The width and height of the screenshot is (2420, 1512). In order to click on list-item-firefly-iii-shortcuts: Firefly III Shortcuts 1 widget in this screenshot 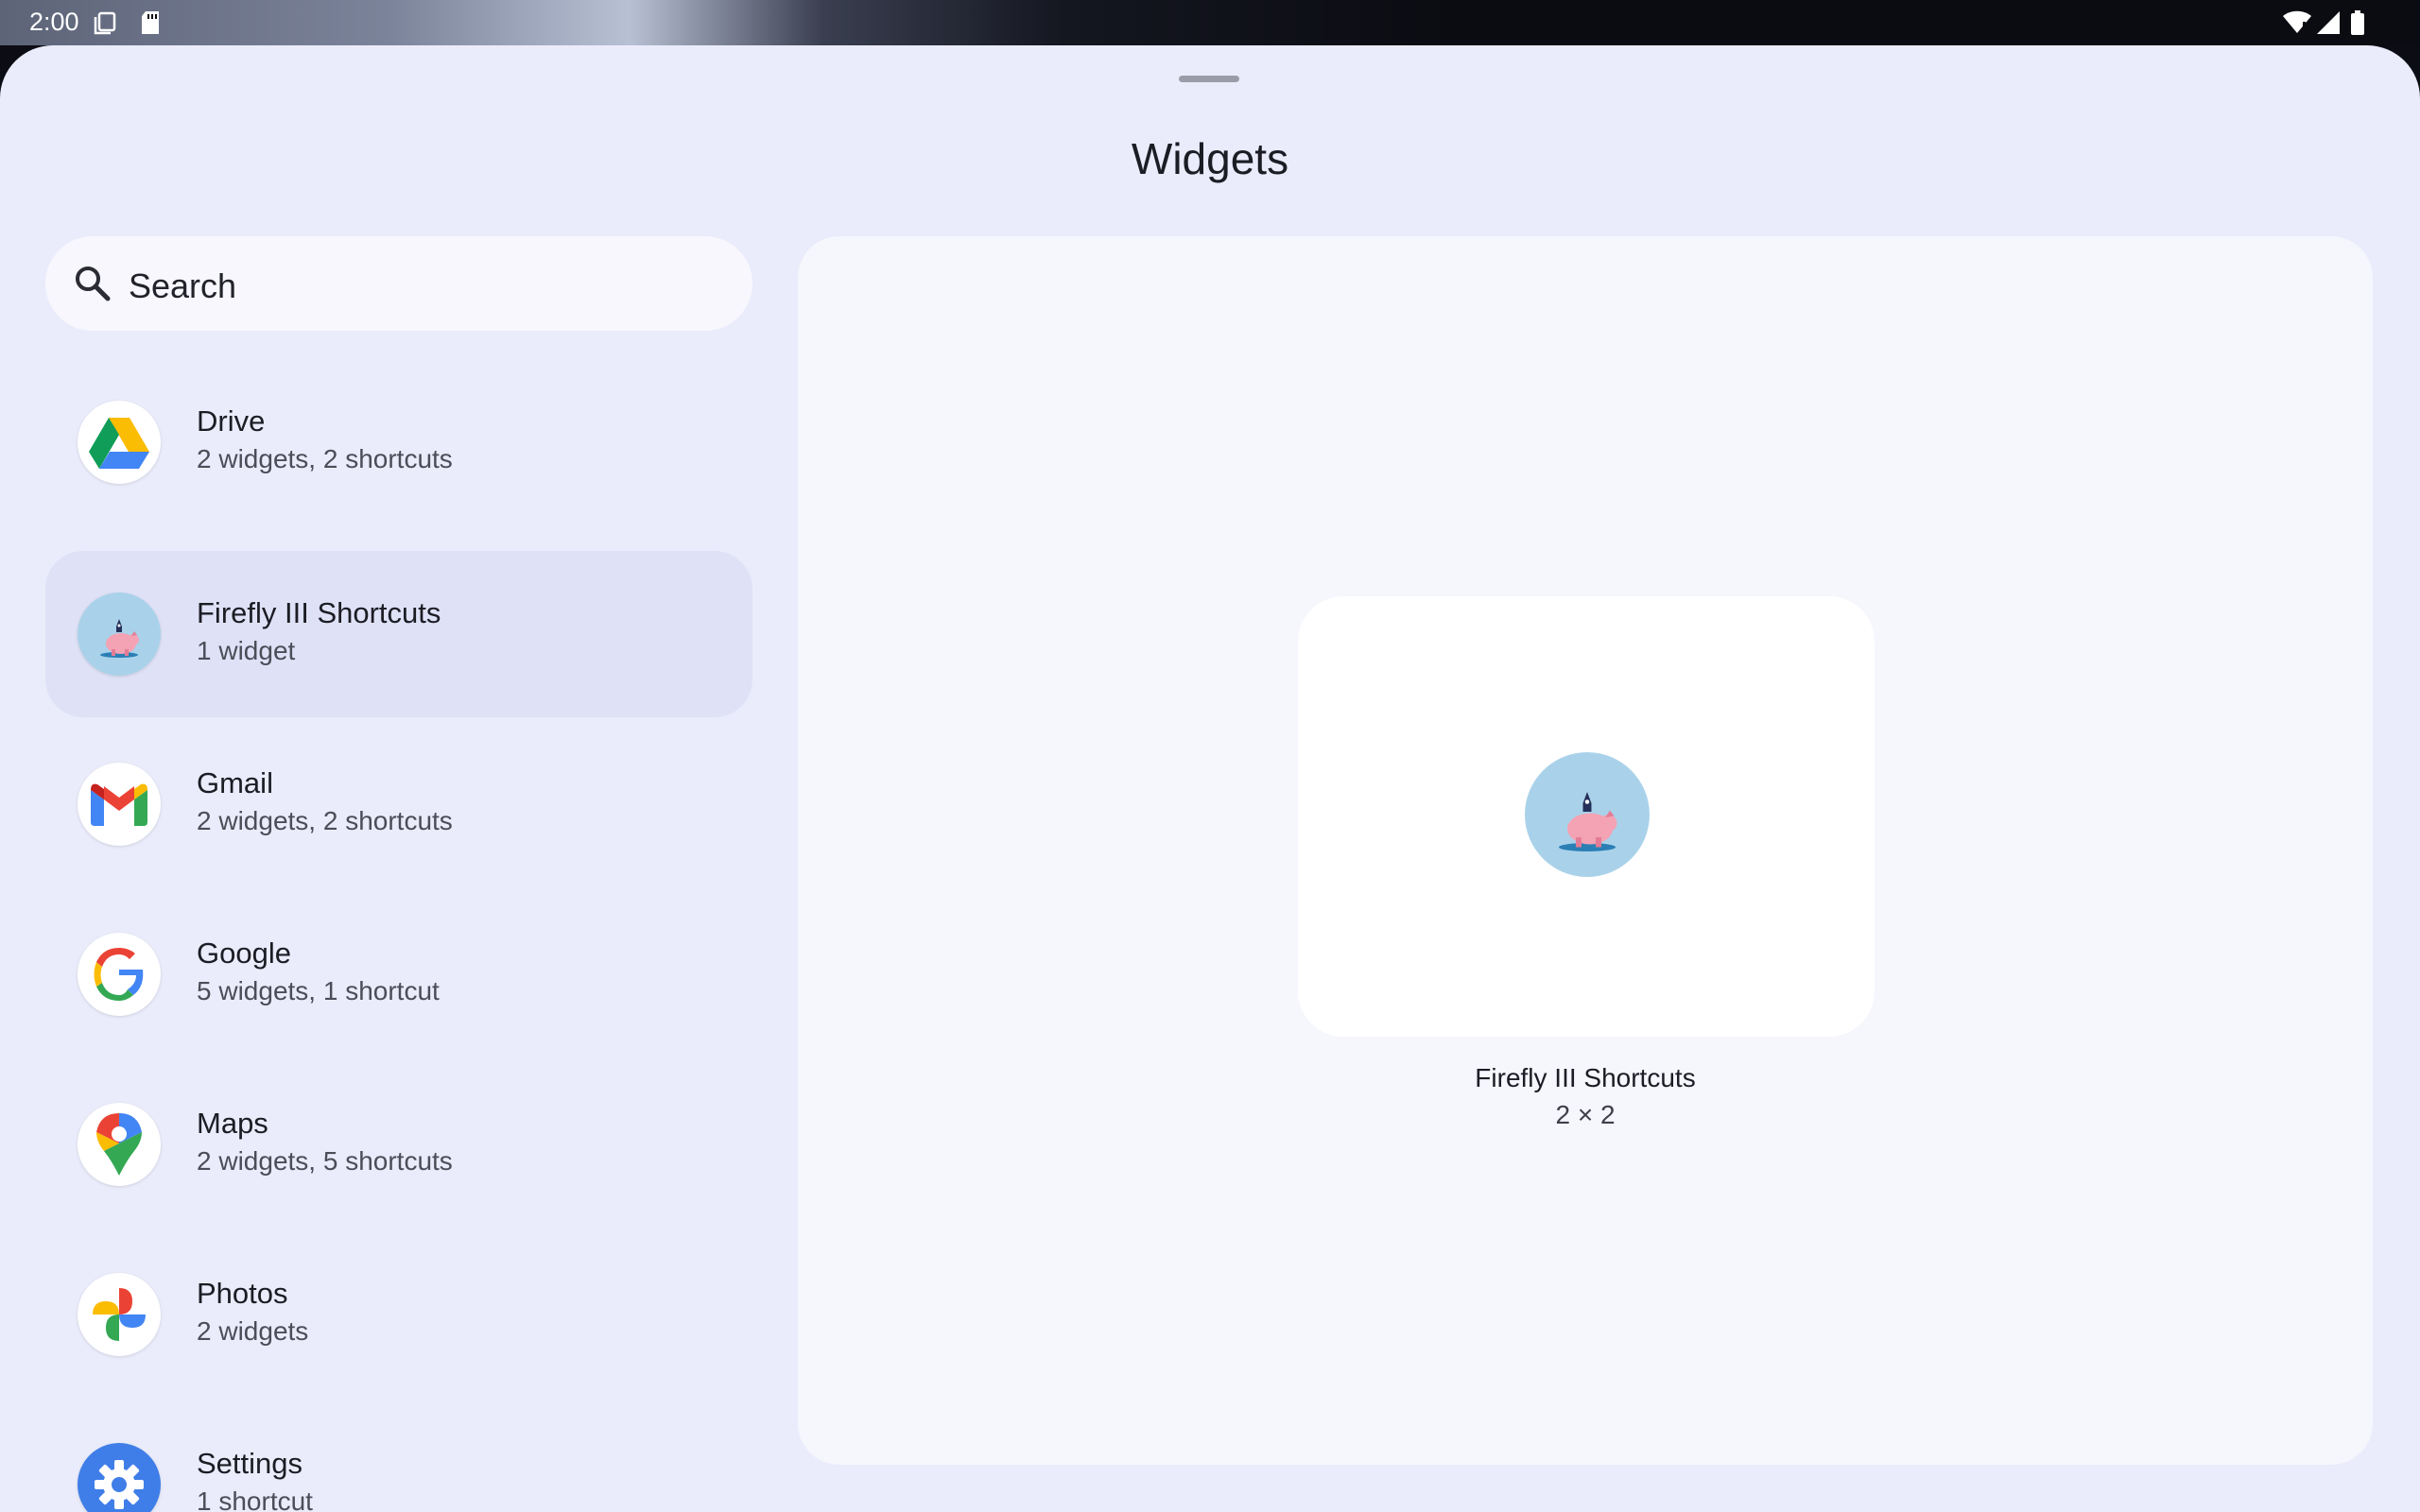, I will do `click(398, 634)`.